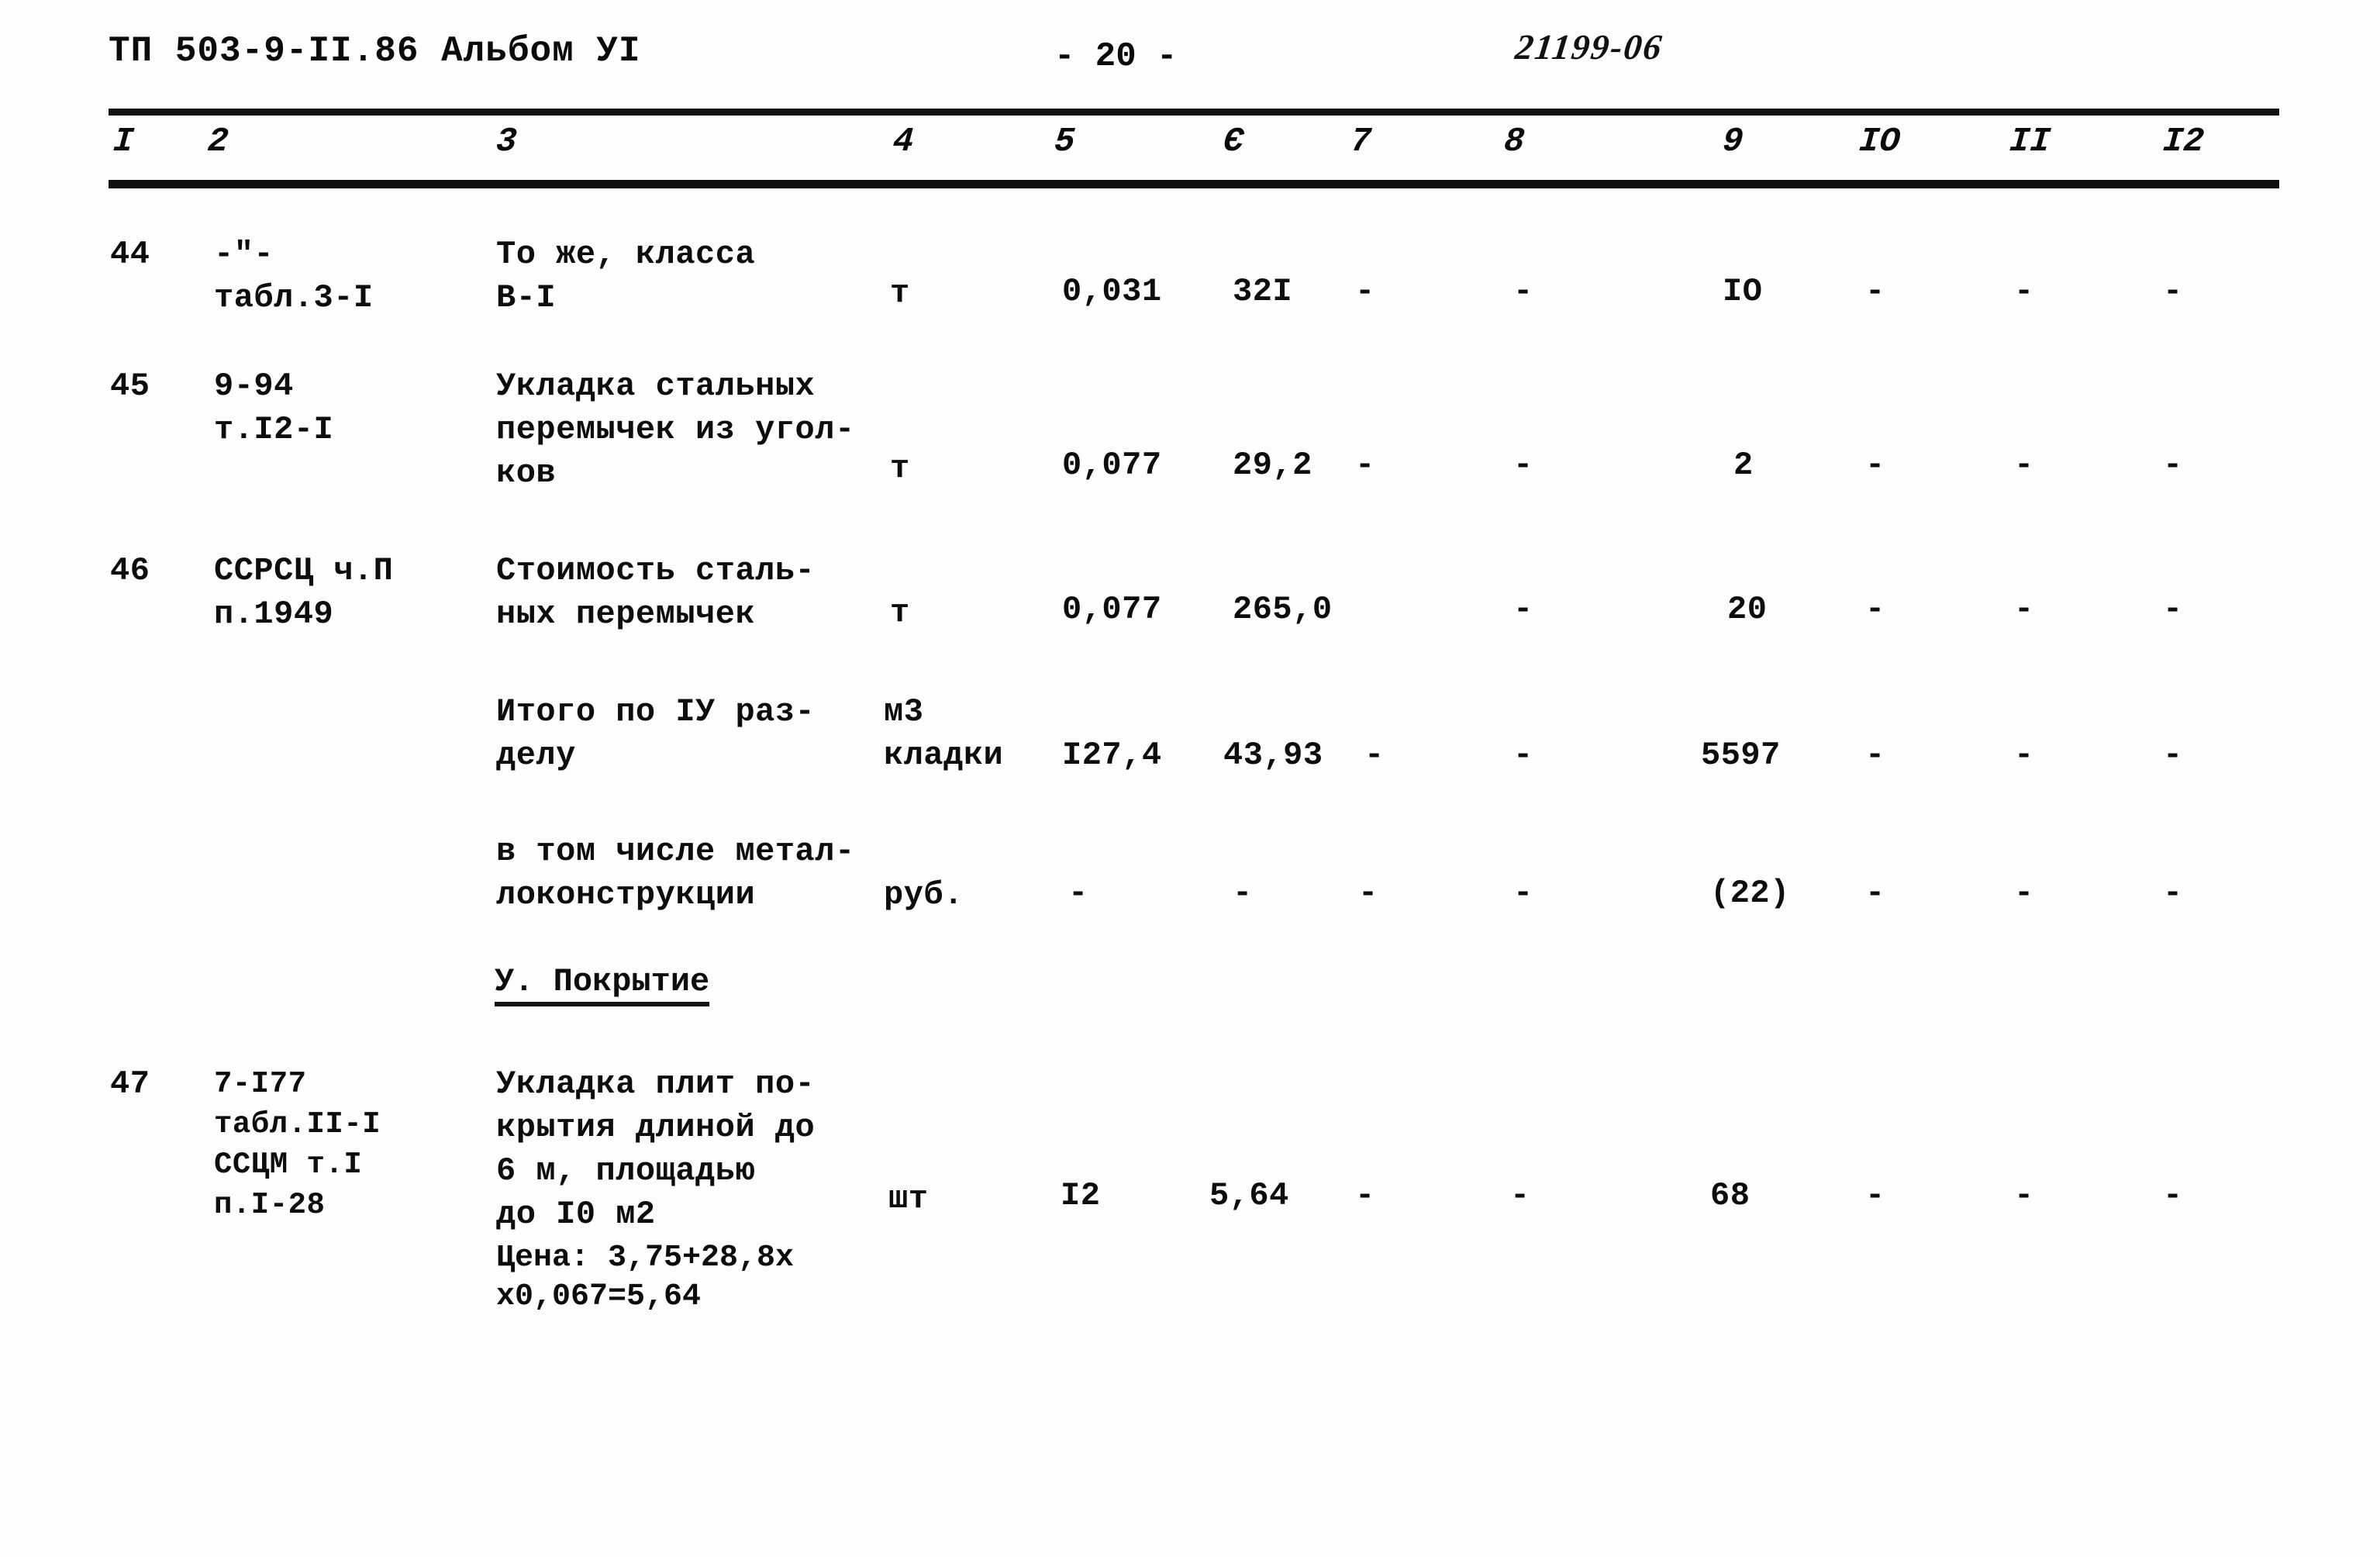 Image resolution: width=2380 pixels, height=1557 pixels. I want to click on row-col6: 43,93, so click(1273, 755).